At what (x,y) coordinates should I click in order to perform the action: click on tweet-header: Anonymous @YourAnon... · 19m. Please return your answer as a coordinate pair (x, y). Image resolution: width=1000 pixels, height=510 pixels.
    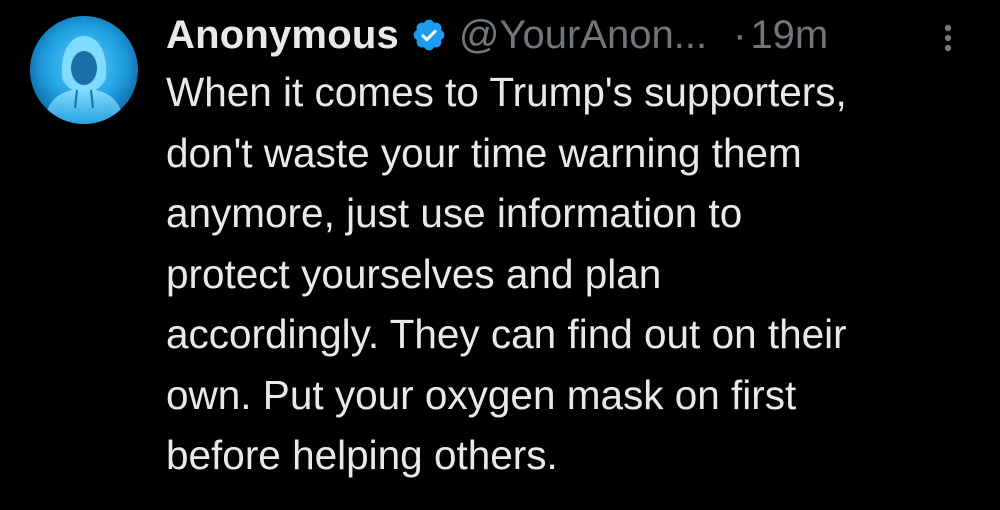
    Looking at the image, I should click on (497, 35).